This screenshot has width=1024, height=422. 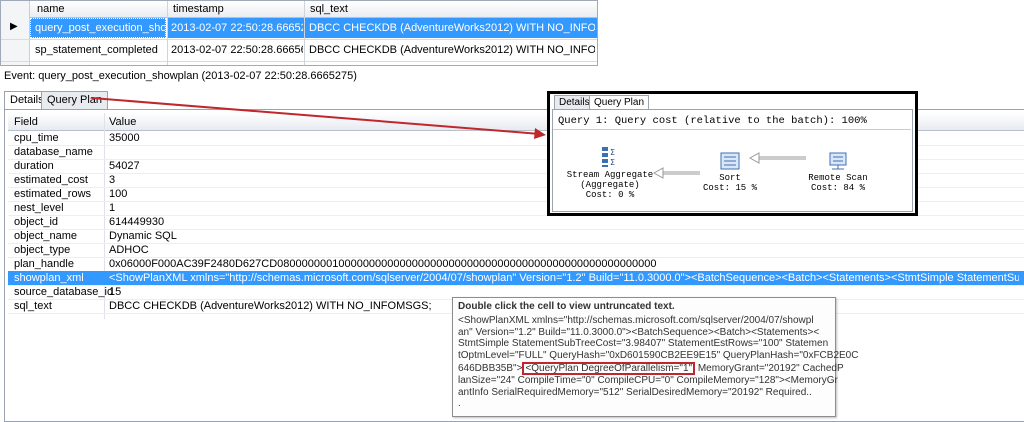 What do you see at coordinates (729, 165) in the screenshot?
I see `plan-flow-arrows` at bounding box center [729, 165].